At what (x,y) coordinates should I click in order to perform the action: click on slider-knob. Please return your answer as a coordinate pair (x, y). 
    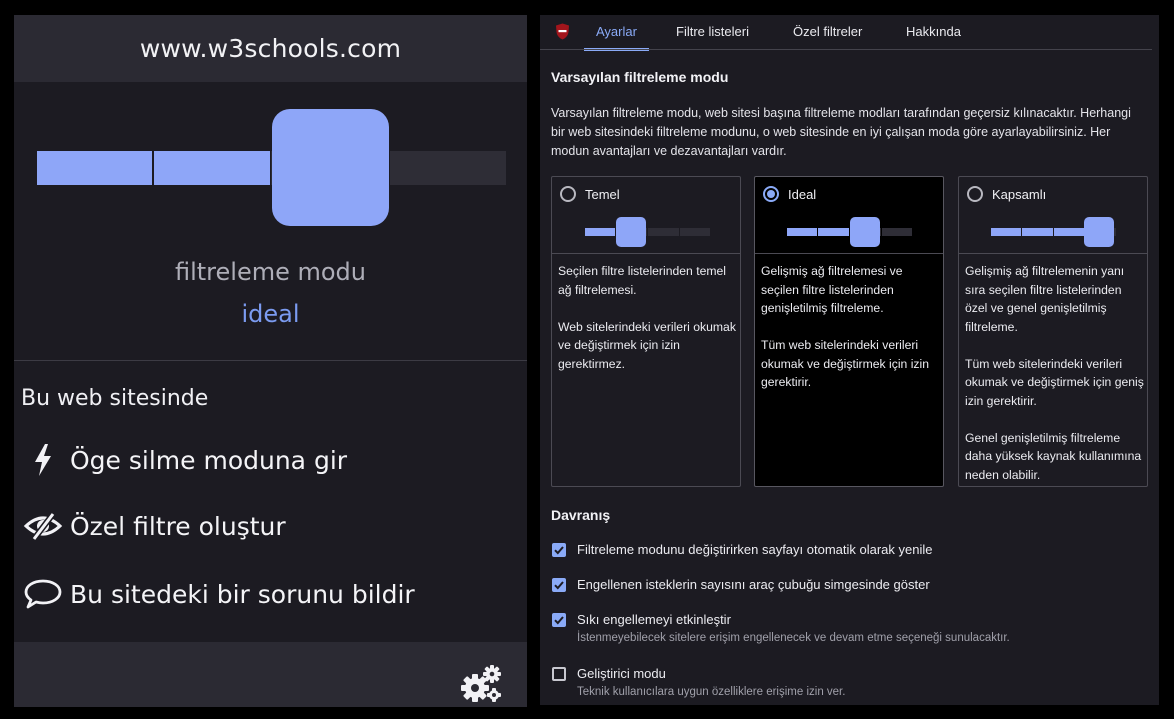
    Looking at the image, I should click on (330, 167).